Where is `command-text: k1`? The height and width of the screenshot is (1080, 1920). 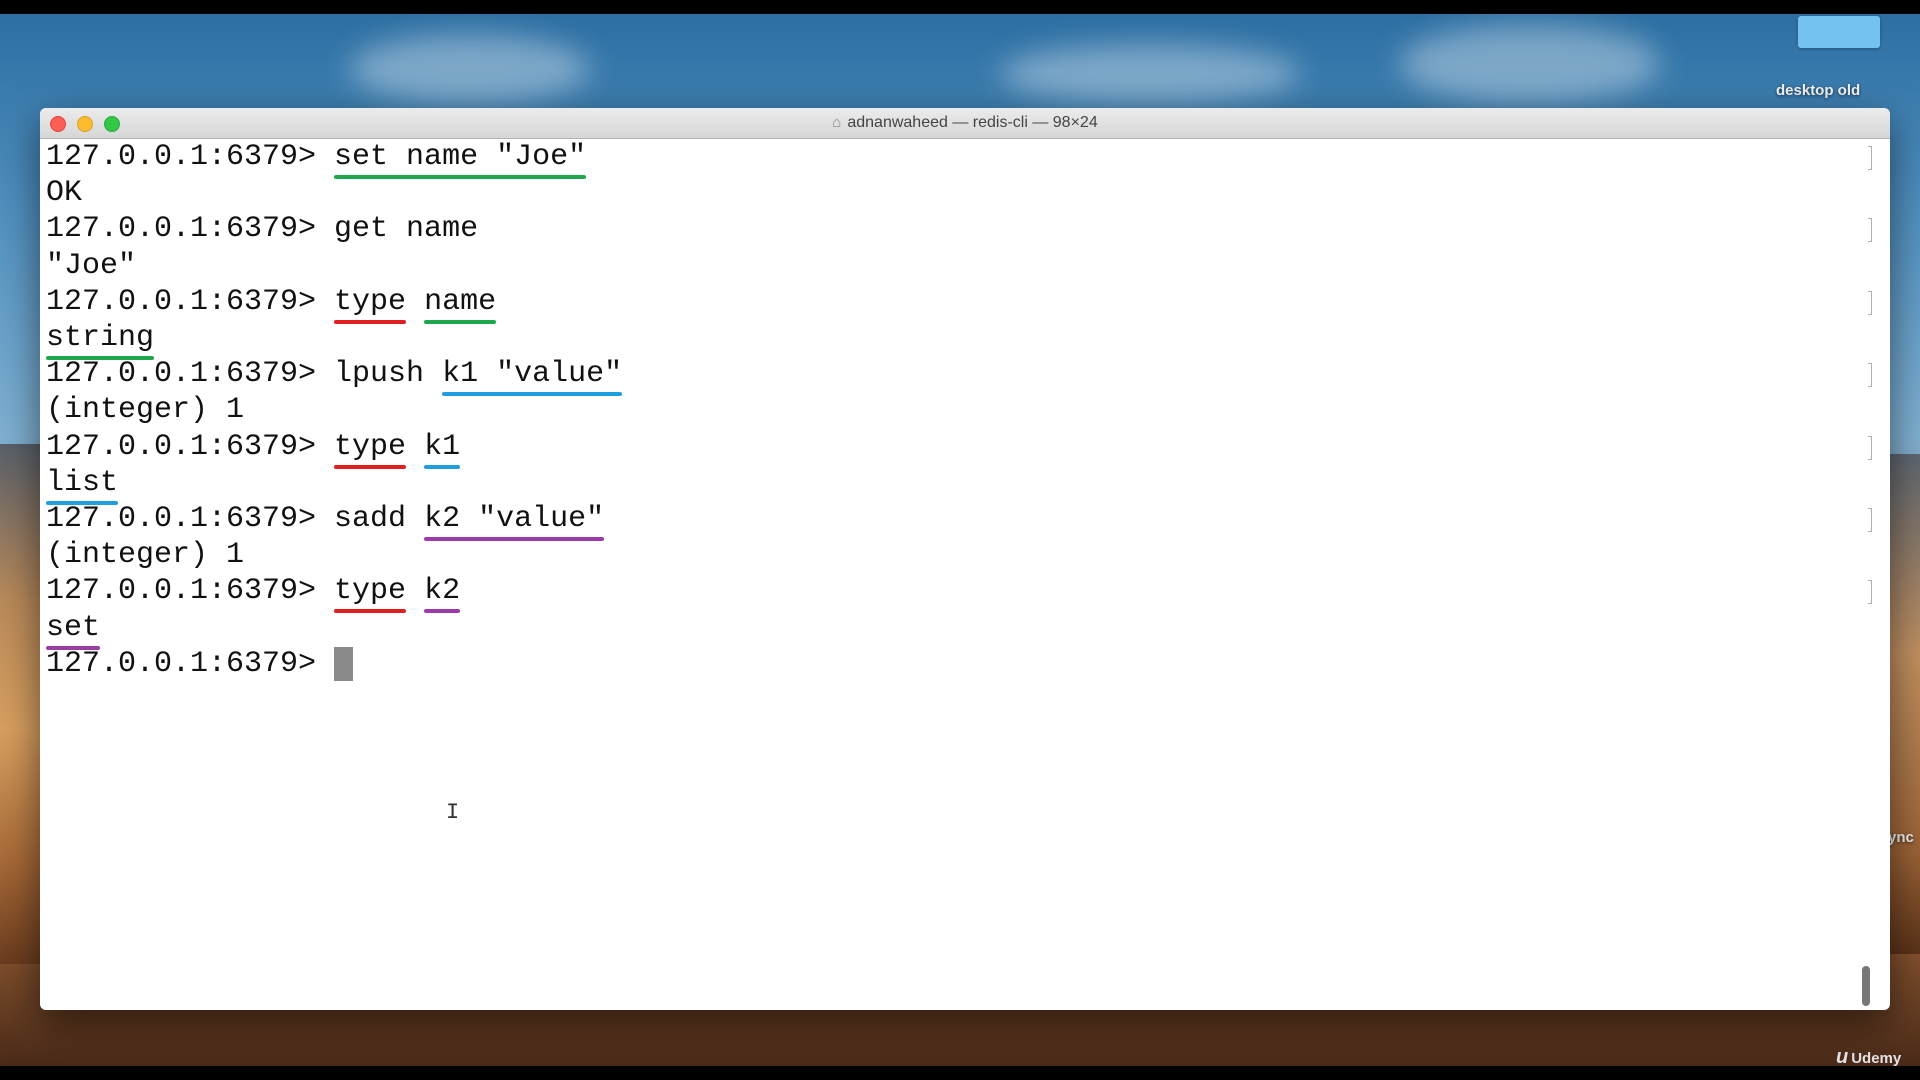
command-text: k1 is located at coordinates (442, 449).